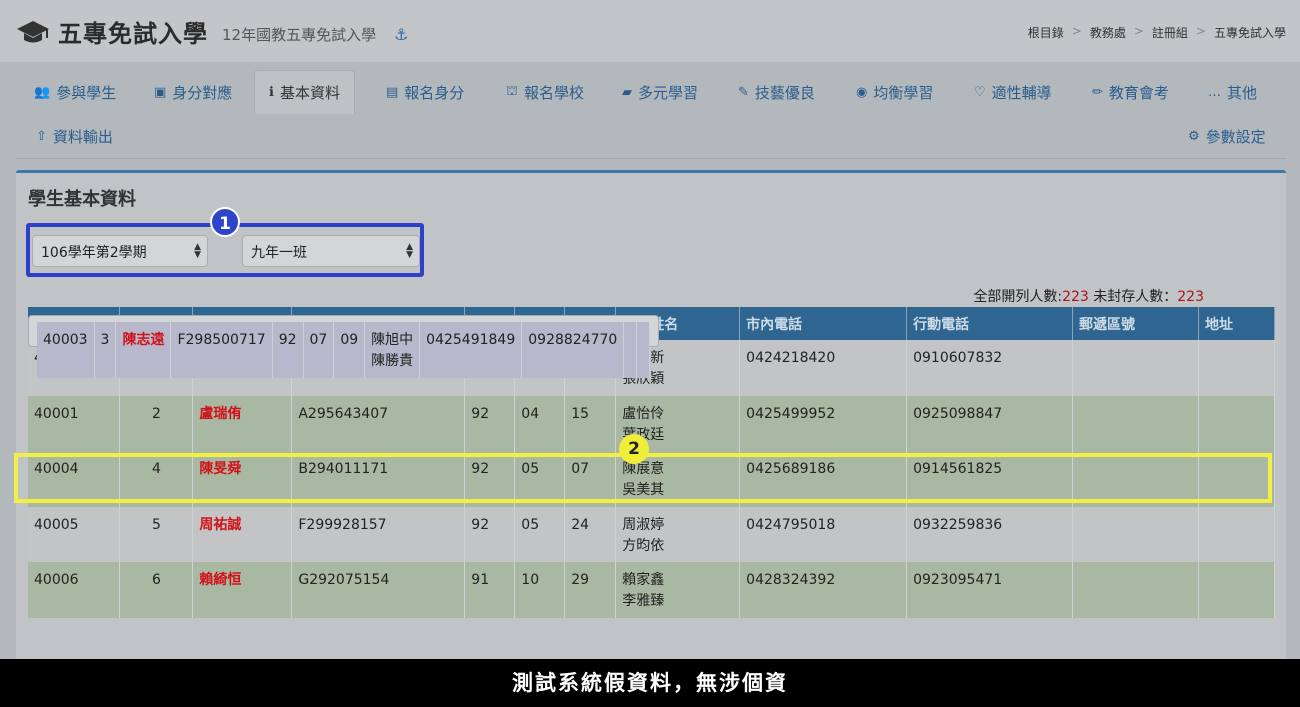 The height and width of the screenshot is (707, 1300). I want to click on tab-export: ⇧ 資料輸出, so click(74, 136).